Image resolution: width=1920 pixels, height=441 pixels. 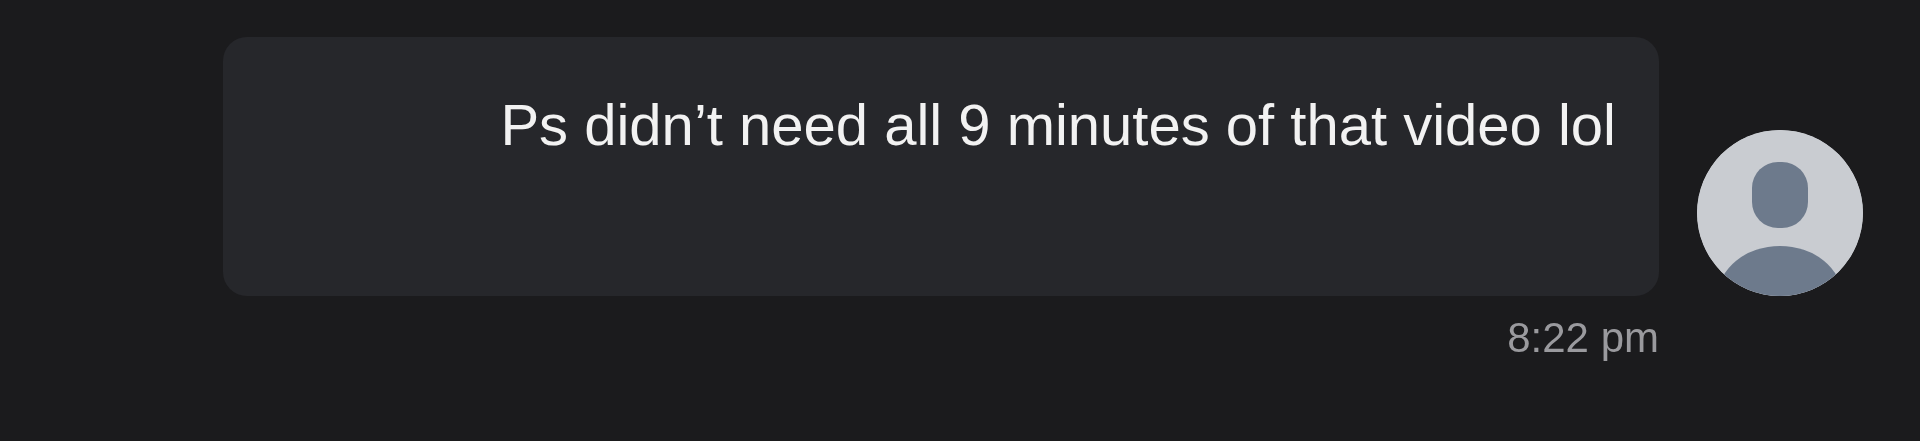 I want to click on message-text: Ps didn’t need all 9 minutes of that video lol, so click(x=1057, y=125).